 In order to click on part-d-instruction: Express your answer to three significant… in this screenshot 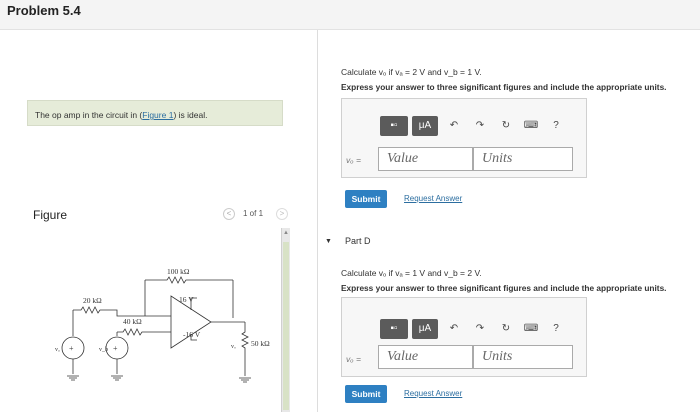, I will do `click(504, 288)`.